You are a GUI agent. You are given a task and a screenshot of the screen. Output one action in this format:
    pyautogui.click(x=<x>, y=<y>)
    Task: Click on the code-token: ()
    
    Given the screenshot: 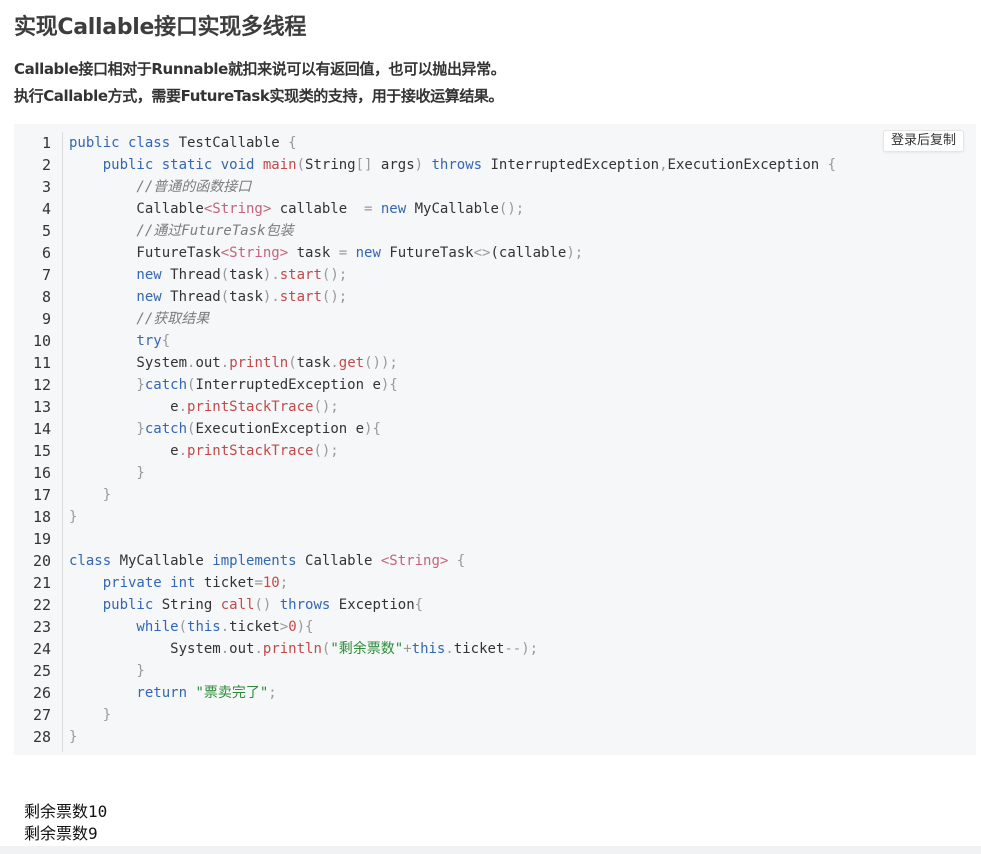 What is the action you would take?
    pyautogui.click(x=267, y=605)
    